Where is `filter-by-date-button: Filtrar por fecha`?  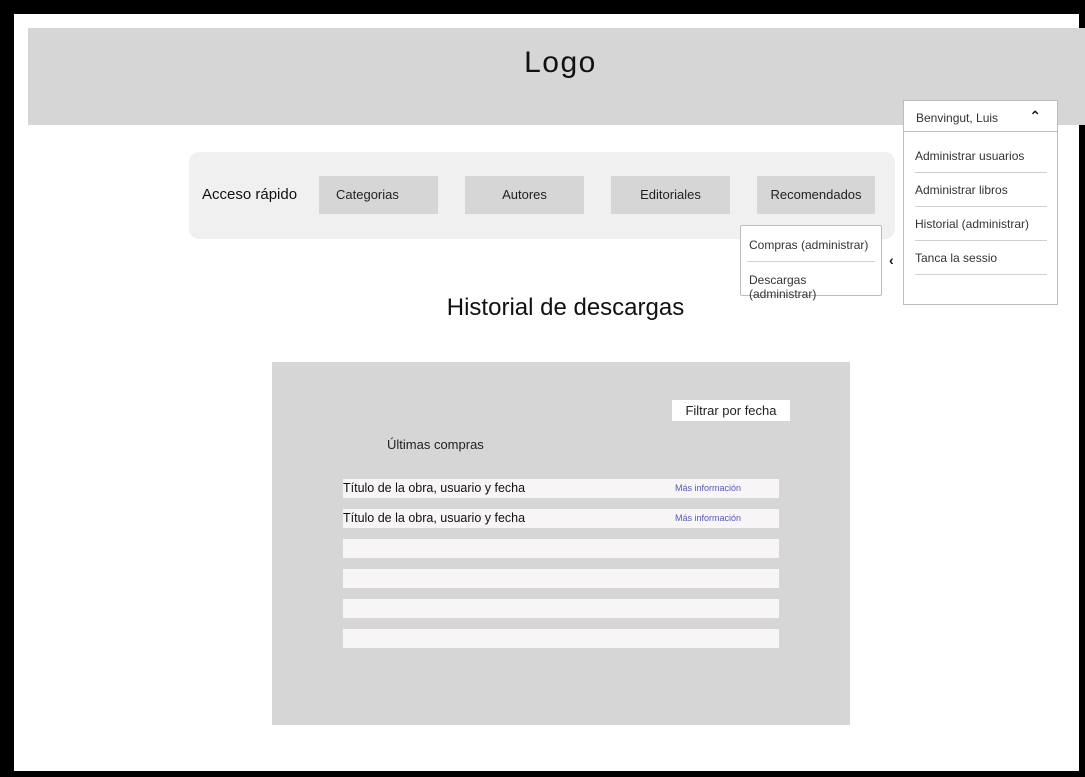
filter-by-date-button: Filtrar por fecha is located at coordinates (731, 410).